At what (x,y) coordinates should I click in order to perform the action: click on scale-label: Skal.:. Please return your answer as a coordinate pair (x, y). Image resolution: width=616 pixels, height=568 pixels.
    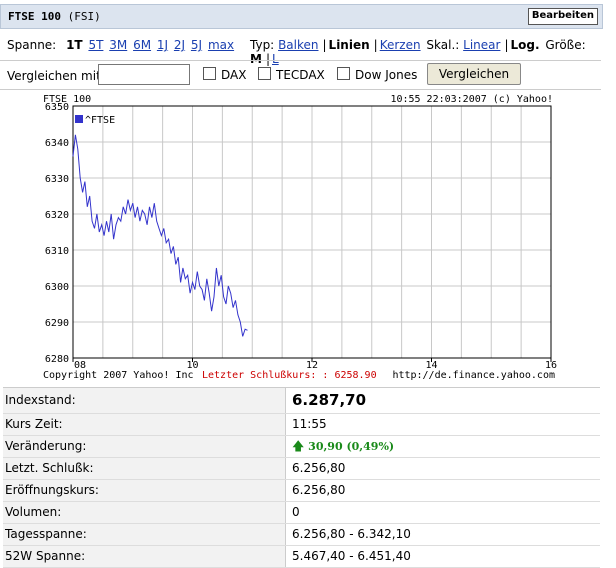
    Looking at the image, I should click on (443, 45).